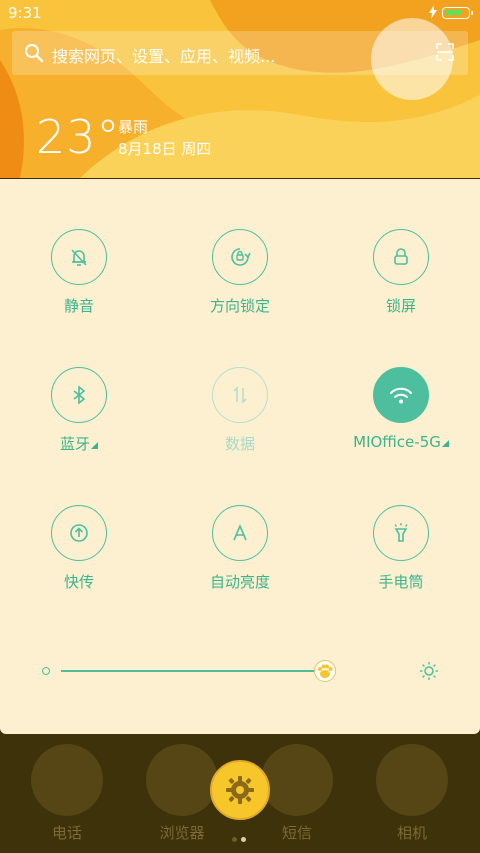  Describe the element at coordinates (133, 127) in the screenshot. I see `weather-condition: 暴雨` at that location.